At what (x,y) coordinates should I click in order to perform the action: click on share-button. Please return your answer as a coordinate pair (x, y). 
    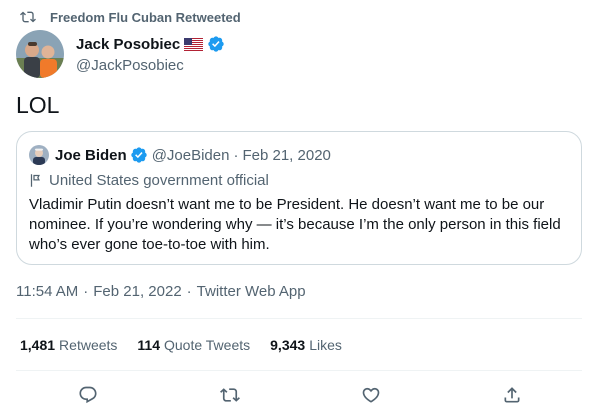
    Looking at the image, I should click on (512, 395).